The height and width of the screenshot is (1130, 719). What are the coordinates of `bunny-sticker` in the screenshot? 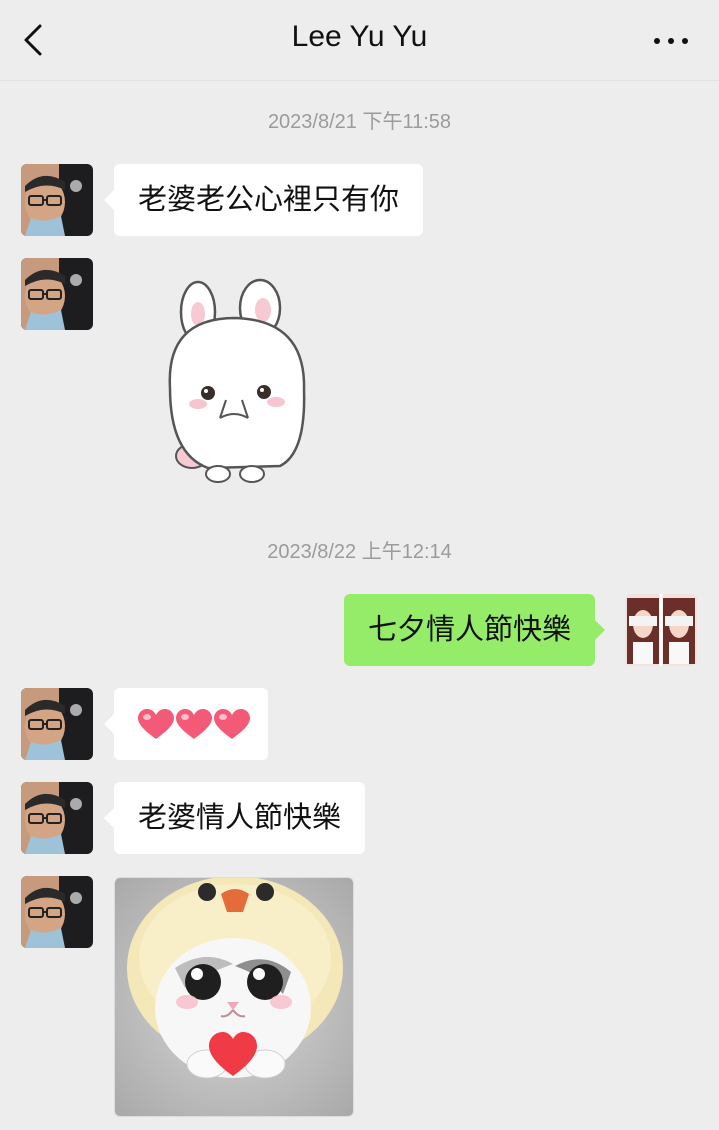 It's located at (235, 385).